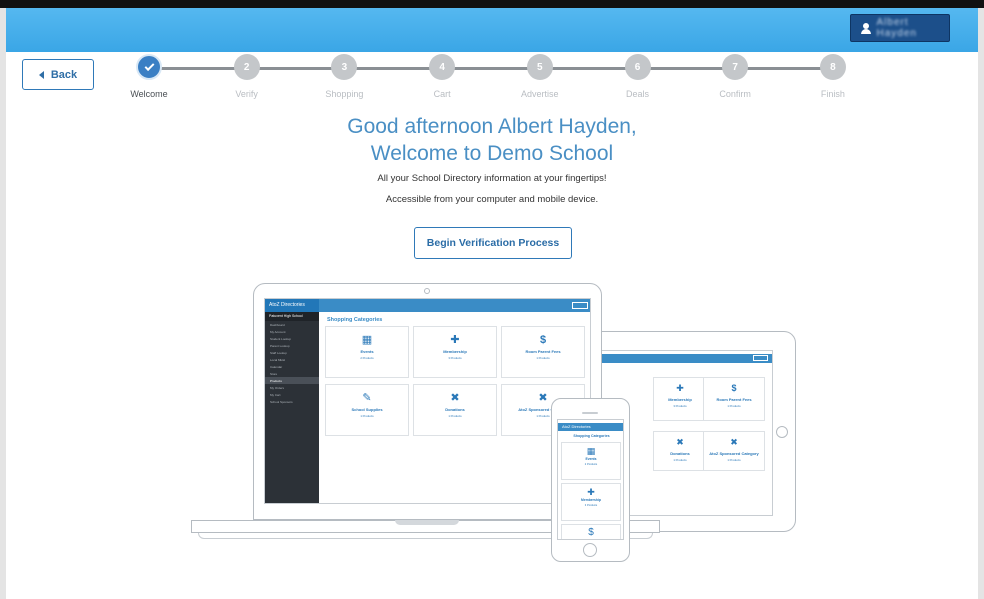 The width and height of the screenshot is (984, 599). I want to click on step-label: Deals, so click(637, 94).